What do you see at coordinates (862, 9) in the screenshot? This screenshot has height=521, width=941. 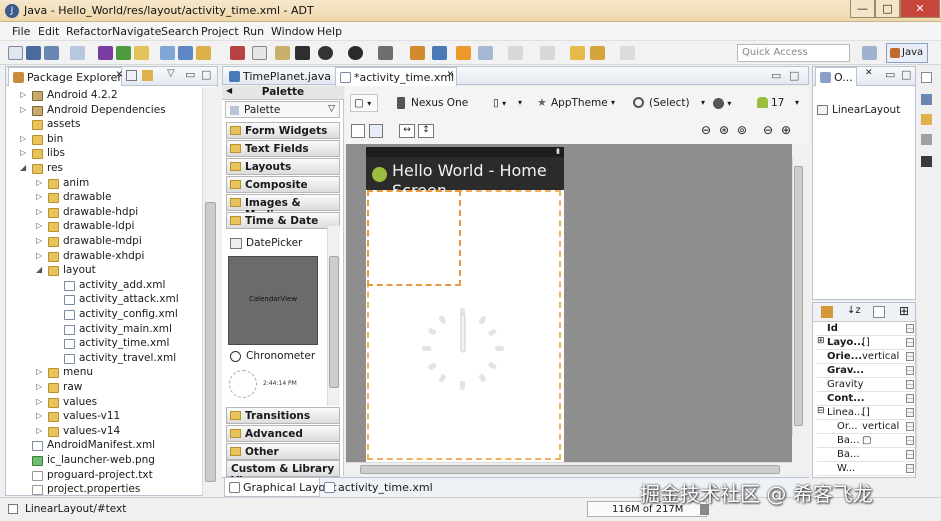 I see `minimize-button: —` at bounding box center [862, 9].